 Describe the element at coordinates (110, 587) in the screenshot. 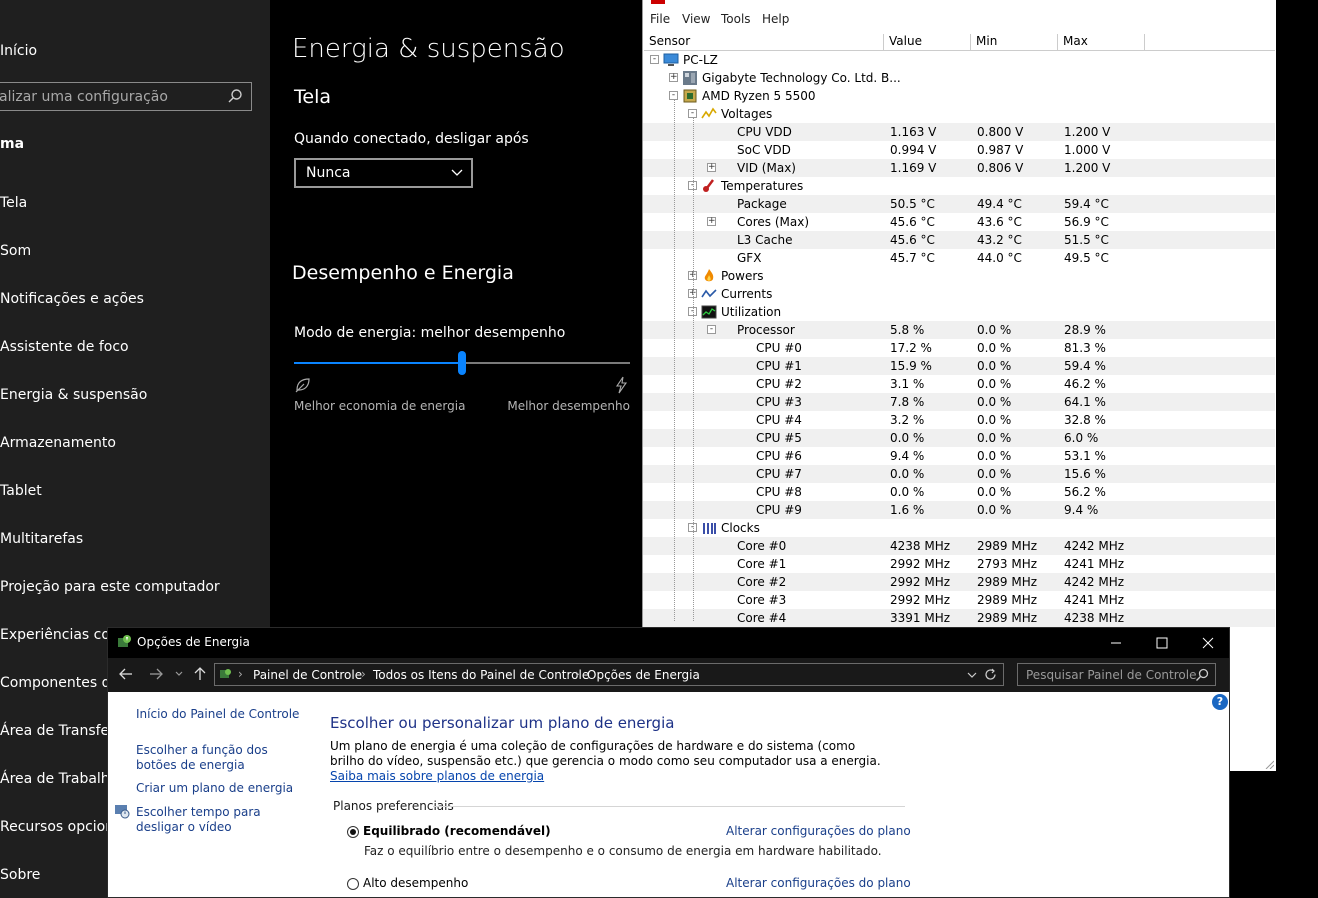

I see `sidebar-item-projecao: Projeção para este computador` at that location.